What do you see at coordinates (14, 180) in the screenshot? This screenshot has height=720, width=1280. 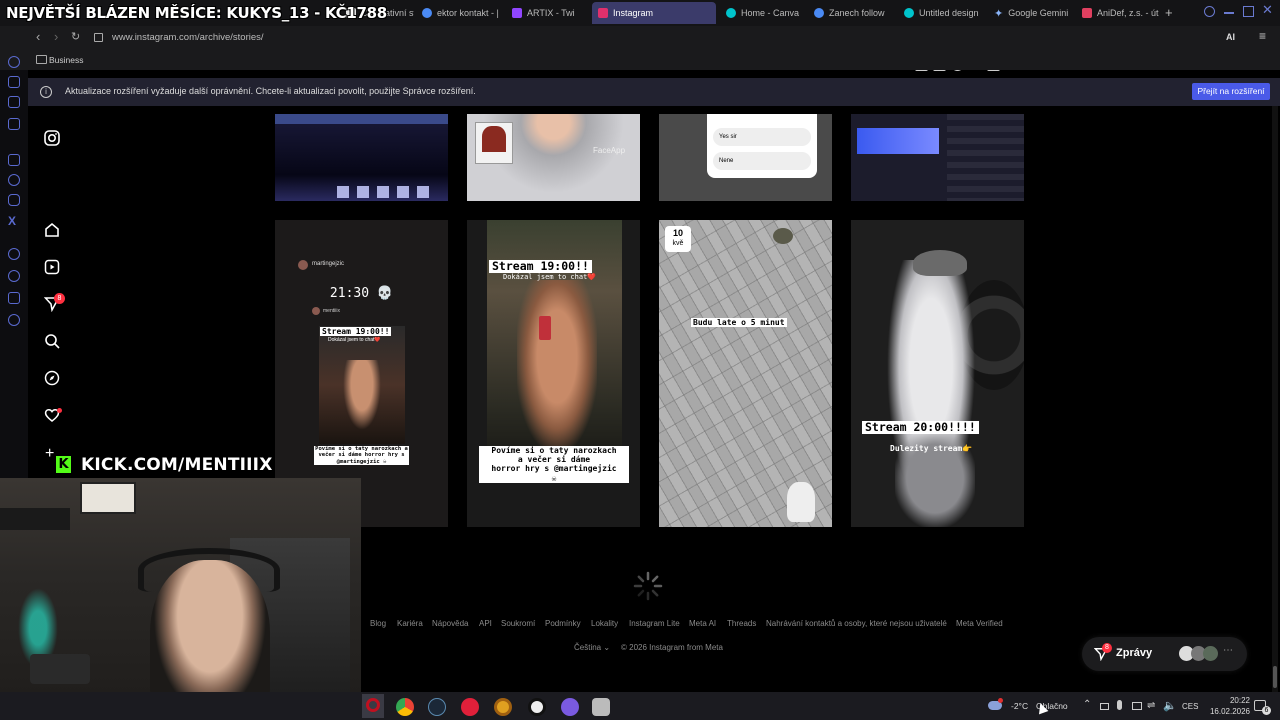 I see `whatsapp-icon` at bounding box center [14, 180].